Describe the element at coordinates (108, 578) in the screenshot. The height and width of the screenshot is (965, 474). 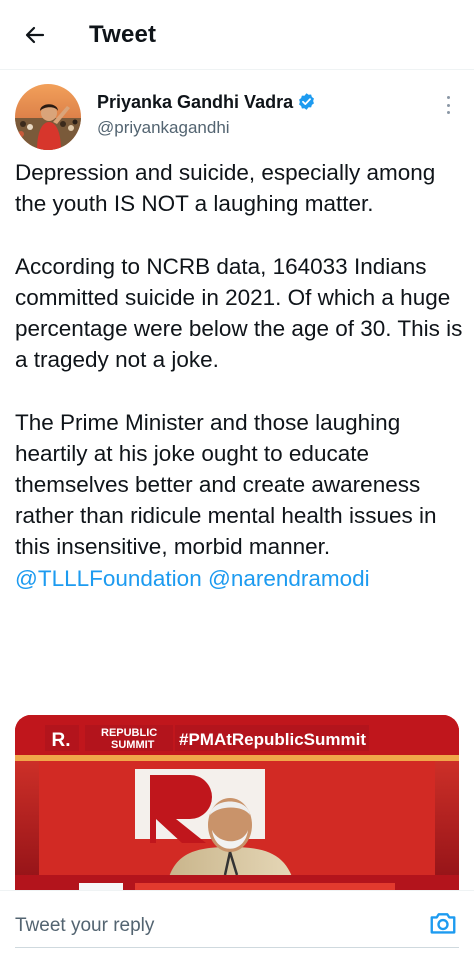
I see `mention-link: @TLLLFoundation` at that location.